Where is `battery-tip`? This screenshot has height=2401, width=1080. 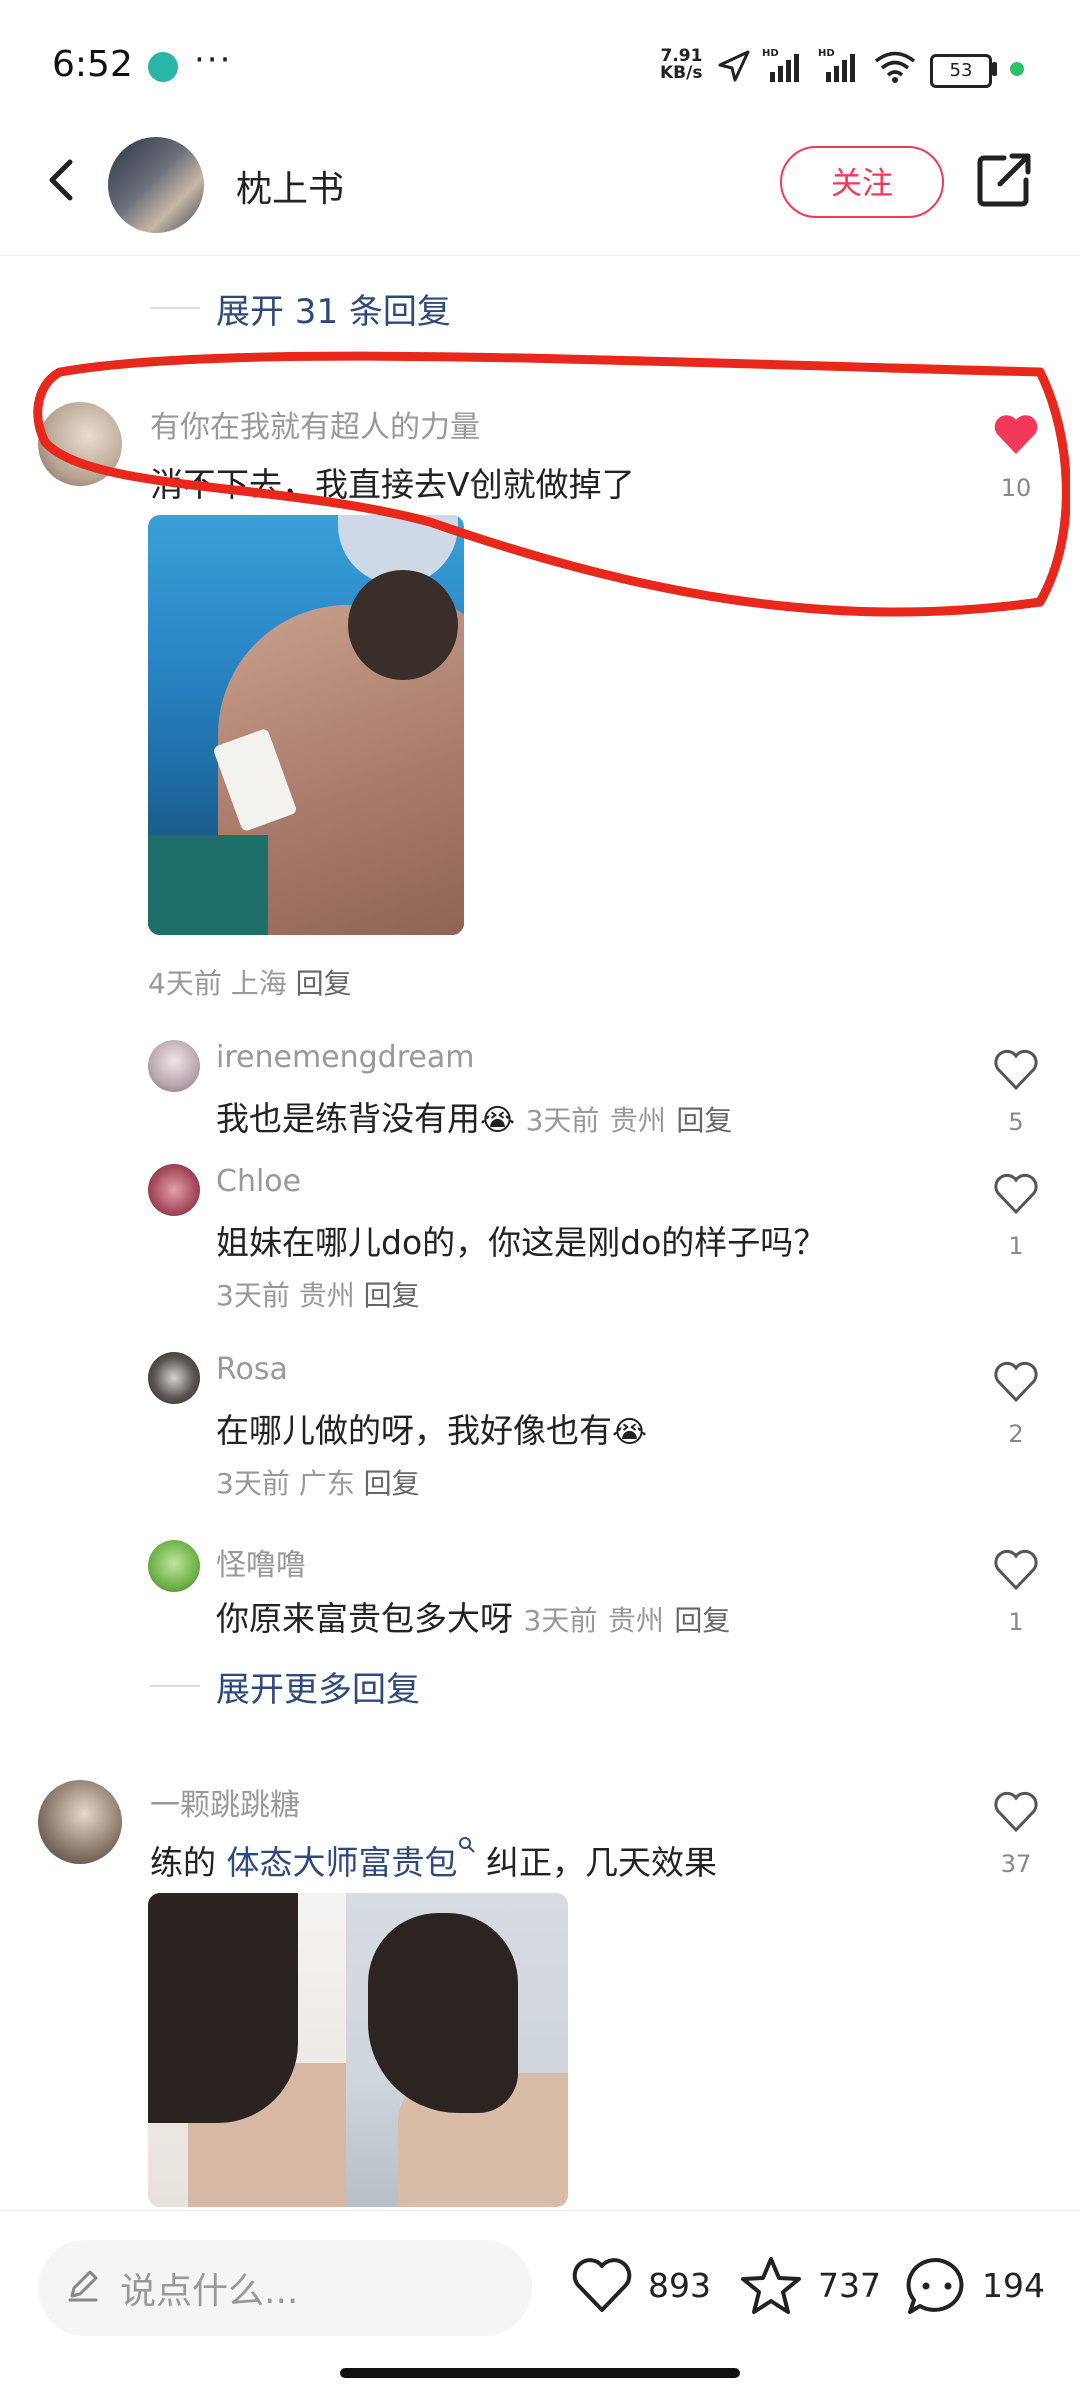 battery-tip is located at coordinates (994, 69).